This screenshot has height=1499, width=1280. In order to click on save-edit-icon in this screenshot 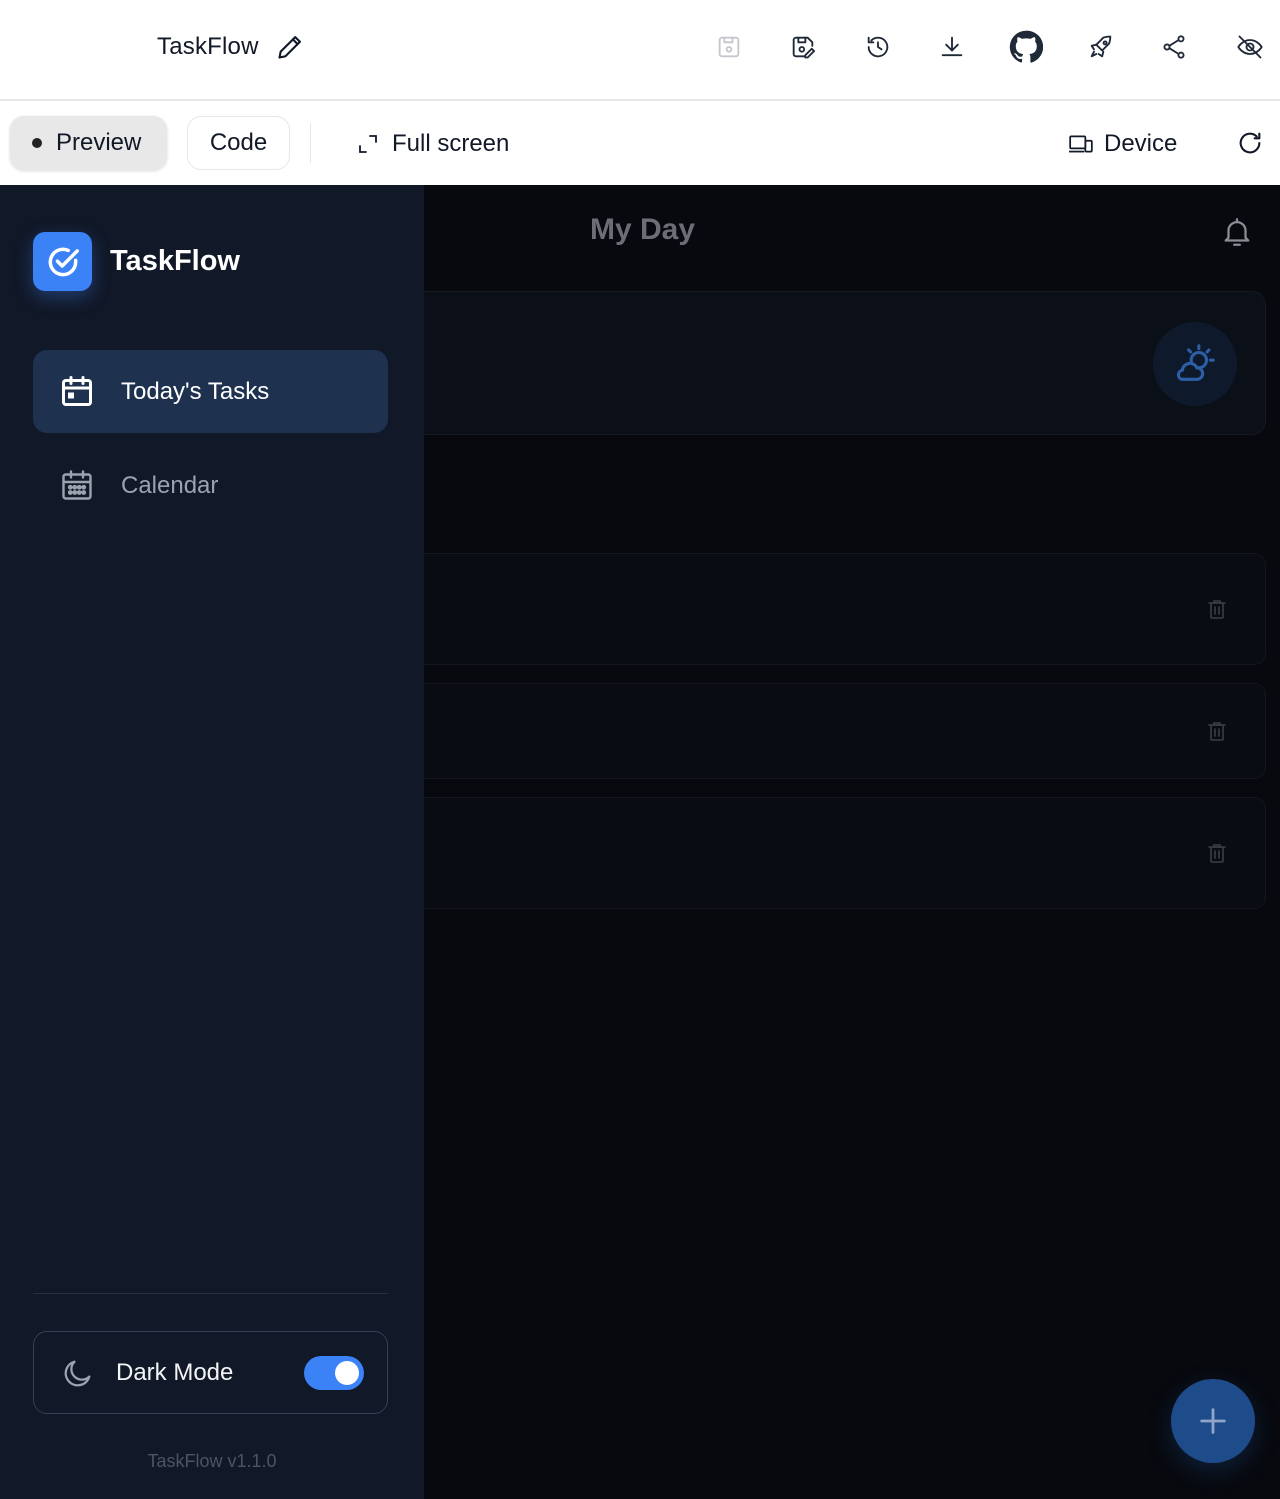, I will do `click(803, 47)`.